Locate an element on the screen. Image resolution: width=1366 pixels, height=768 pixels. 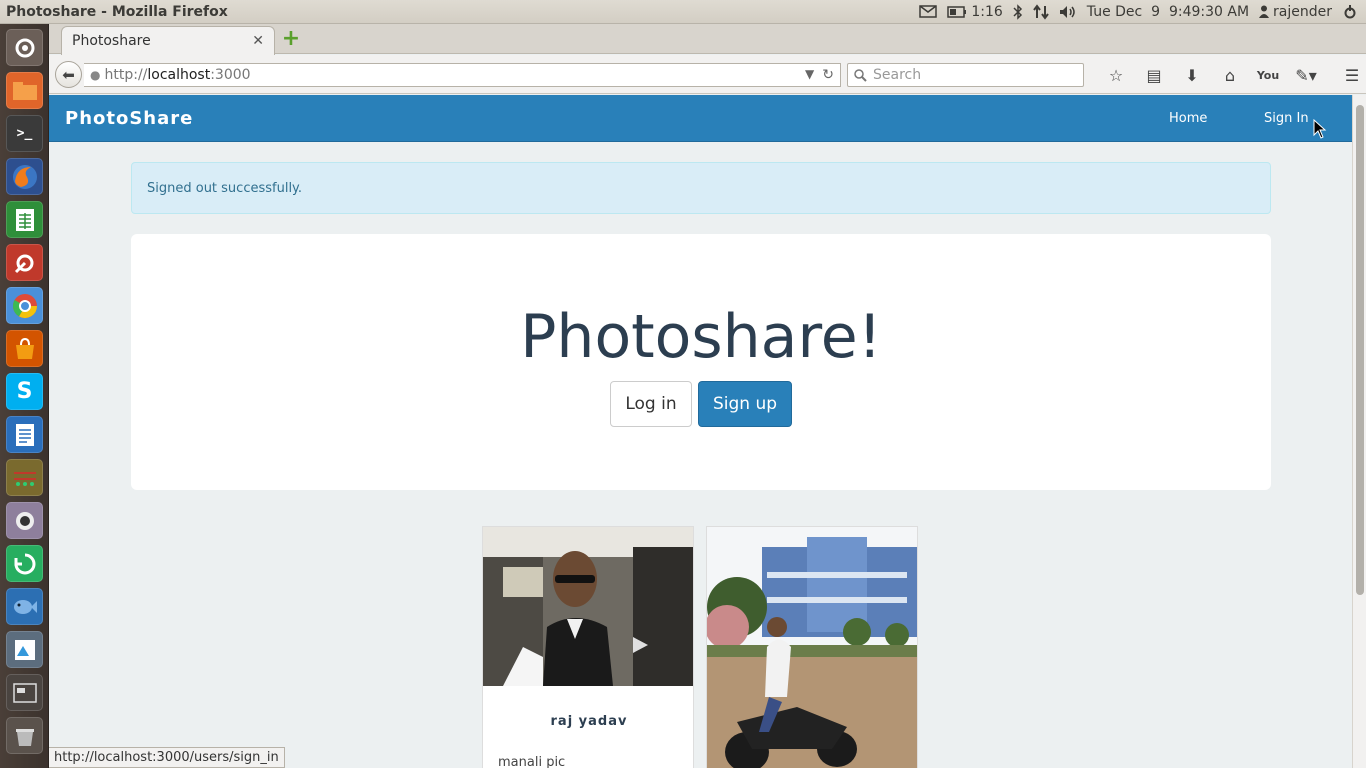
reading-list-icon: ▤ is located at coordinates (1154, 75).